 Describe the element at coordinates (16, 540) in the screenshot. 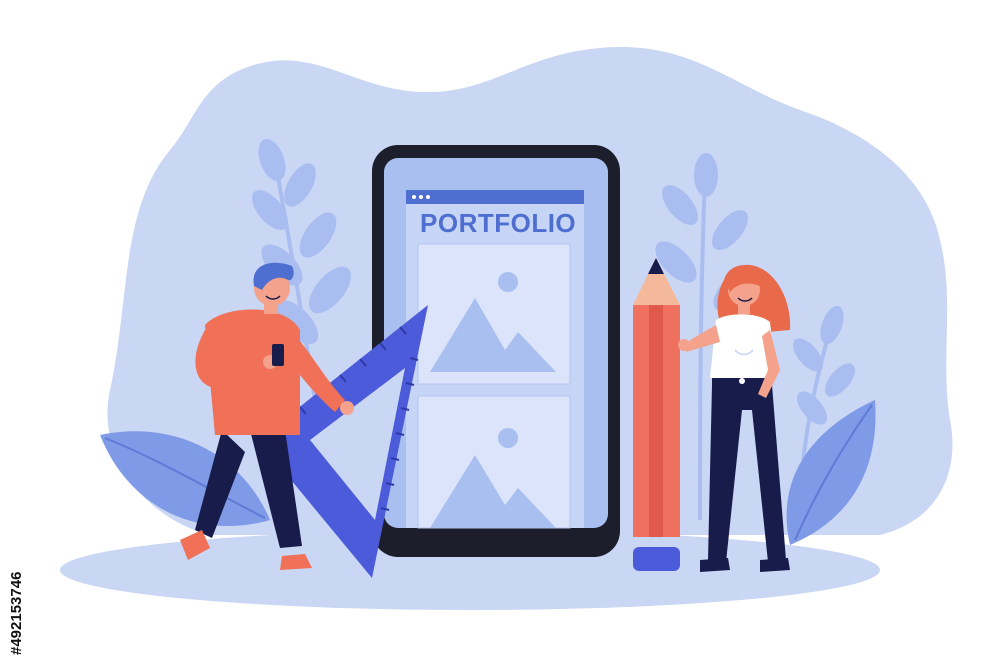

I see `stock-id-watermark: #492153746` at that location.